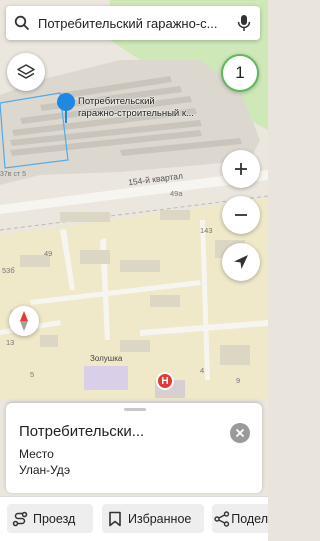  What do you see at coordinates (240, 73) in the screenshot?
I see `counter-badge: 1` at bounding box center [240, 73].